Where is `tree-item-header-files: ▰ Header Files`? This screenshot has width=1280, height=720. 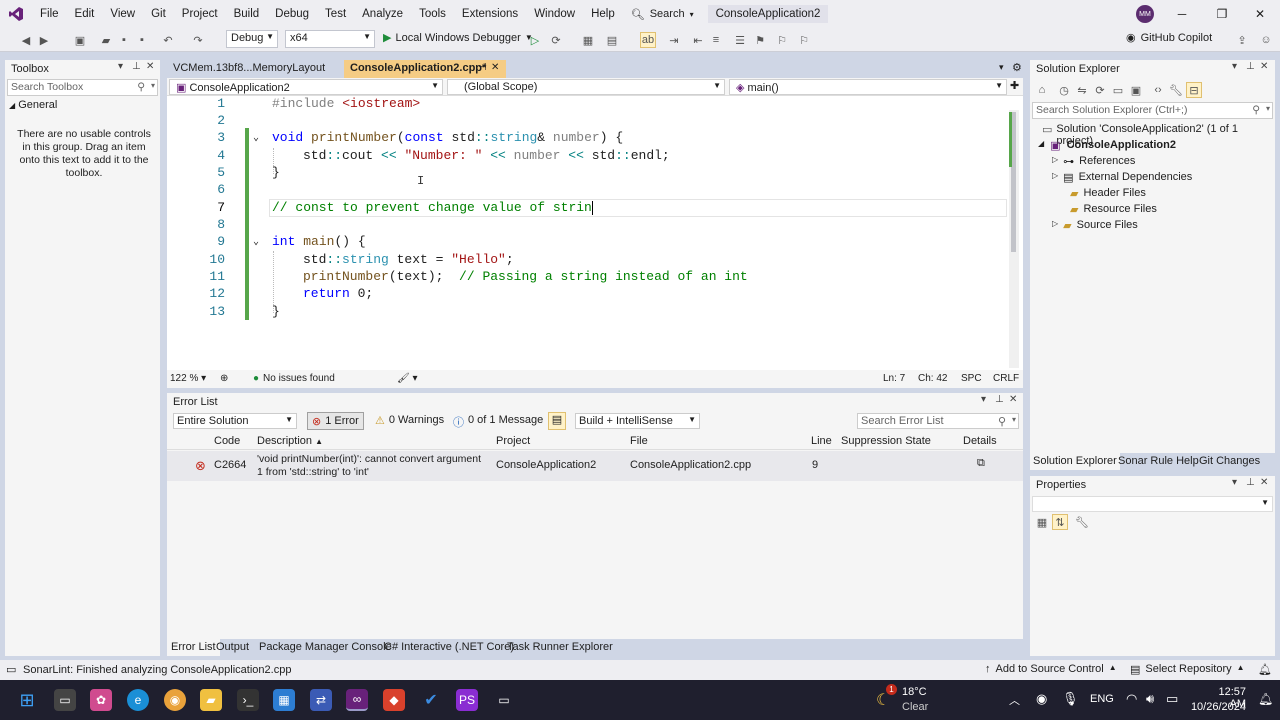 tree-item-header-files: ▰ Header Files is located at coordinates (1108, 193).